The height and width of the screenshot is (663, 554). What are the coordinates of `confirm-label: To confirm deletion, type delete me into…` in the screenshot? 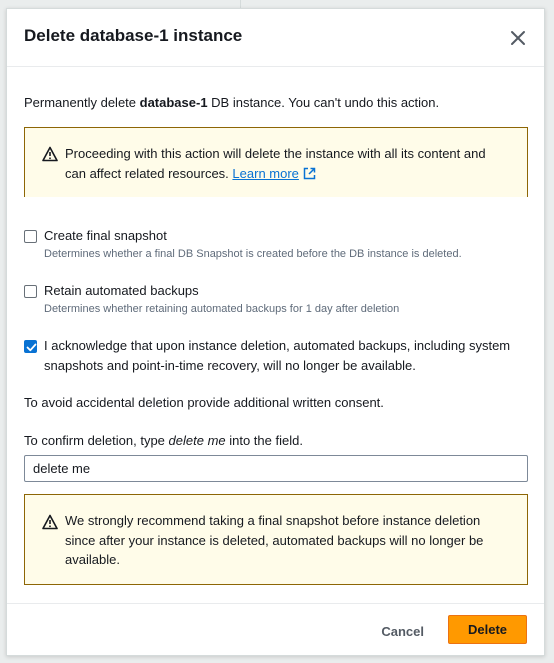 It's located at (163, 440).